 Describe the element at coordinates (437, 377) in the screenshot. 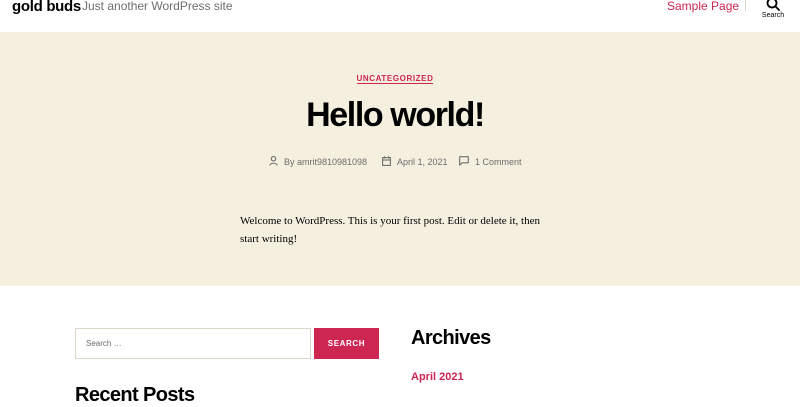

I see `archive-link-april-2021: April 2021` at that location.